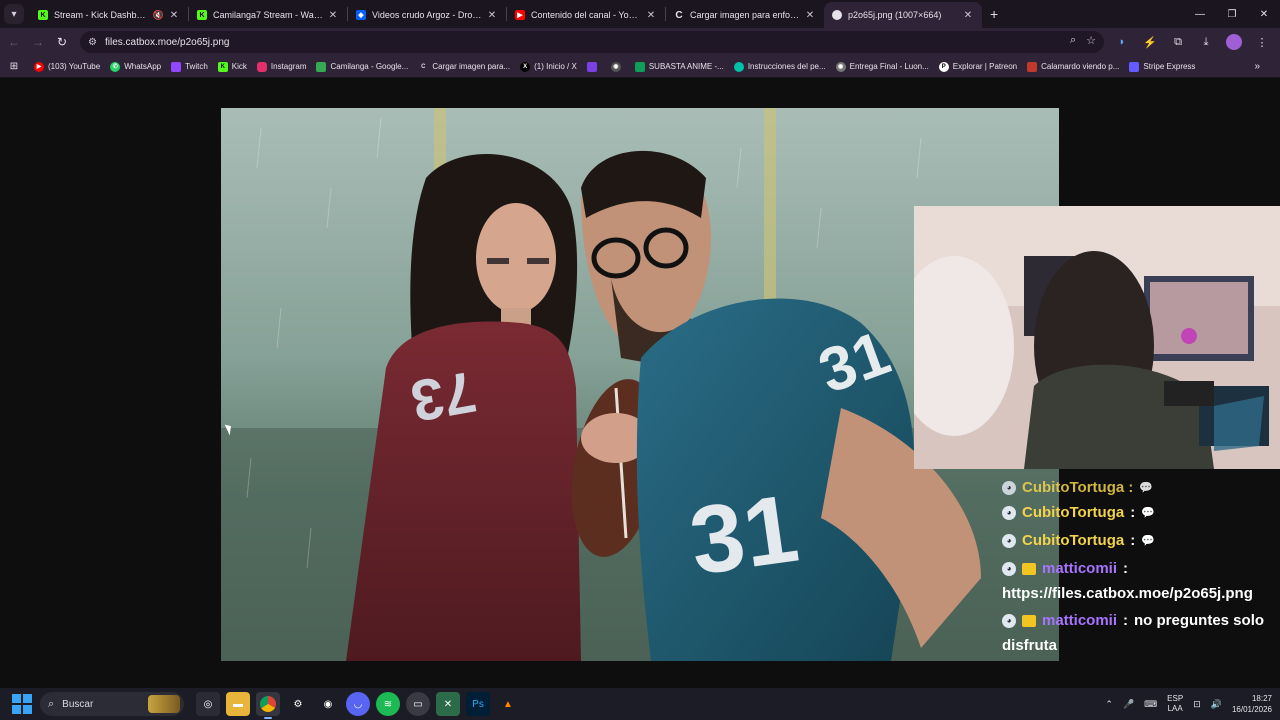 The image size is (1280, 720). What do you see at coordinates (1128, 704) in the screenshot?
I see `microphone-icon: 🎤` at bounding box center [1128, 704].